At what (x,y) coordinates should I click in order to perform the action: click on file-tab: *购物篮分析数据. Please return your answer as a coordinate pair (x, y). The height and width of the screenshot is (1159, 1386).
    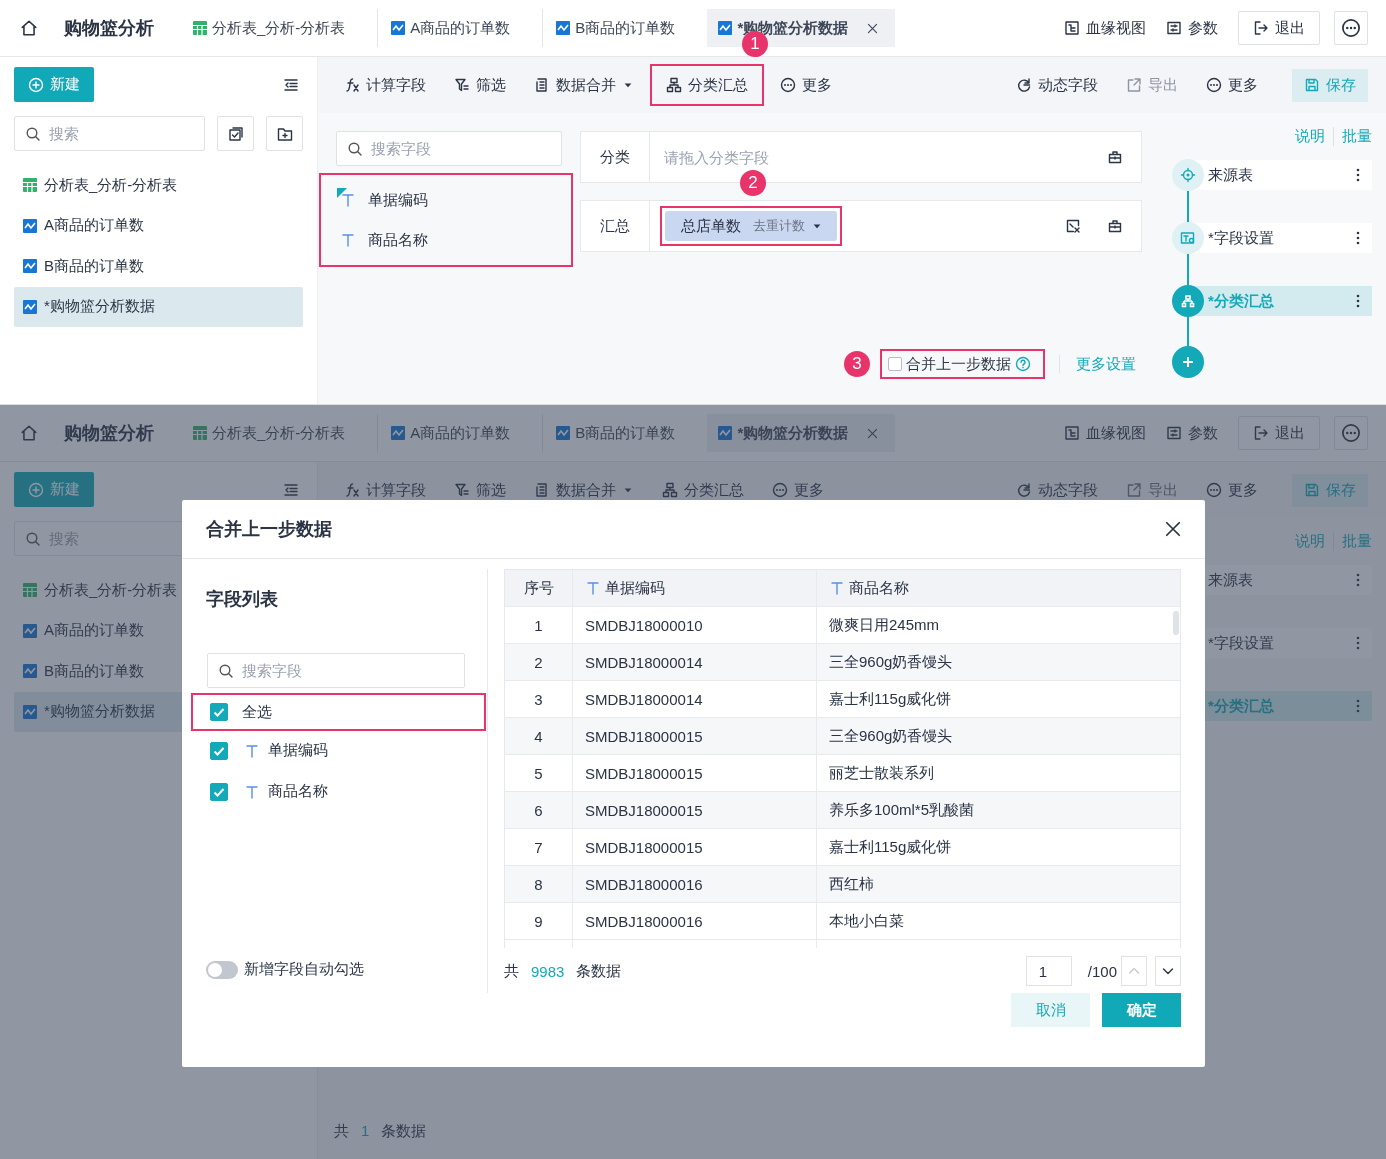
    Looking at the image, I should click on (801, 433).